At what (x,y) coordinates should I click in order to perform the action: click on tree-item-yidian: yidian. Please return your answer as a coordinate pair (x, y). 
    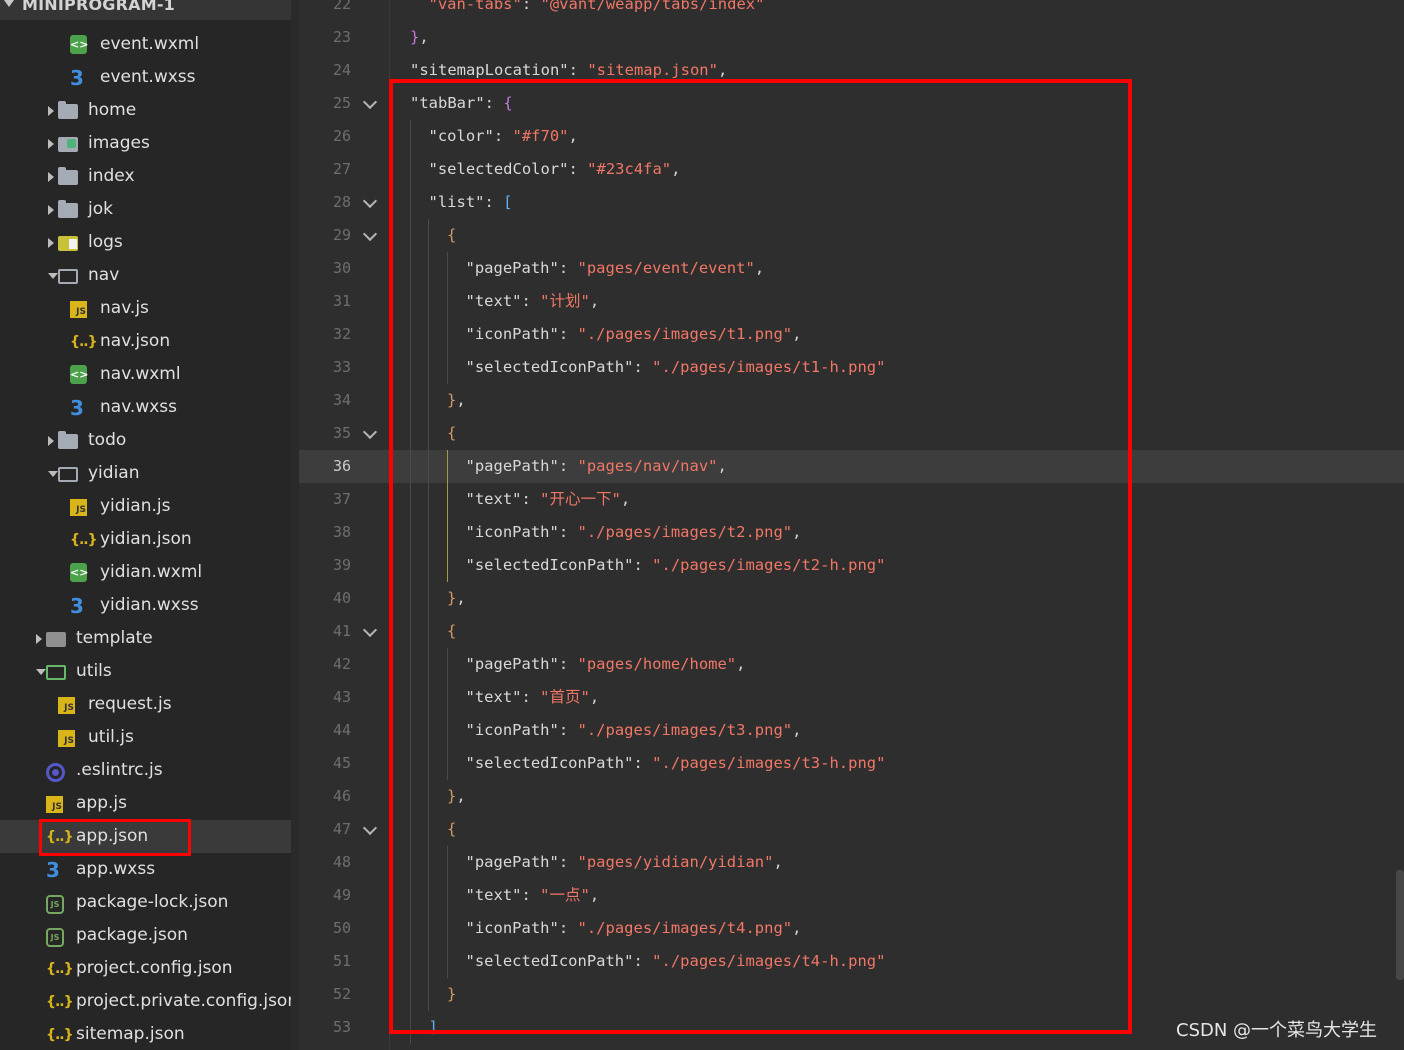
    Looking at the image, I should click on (145, 473).